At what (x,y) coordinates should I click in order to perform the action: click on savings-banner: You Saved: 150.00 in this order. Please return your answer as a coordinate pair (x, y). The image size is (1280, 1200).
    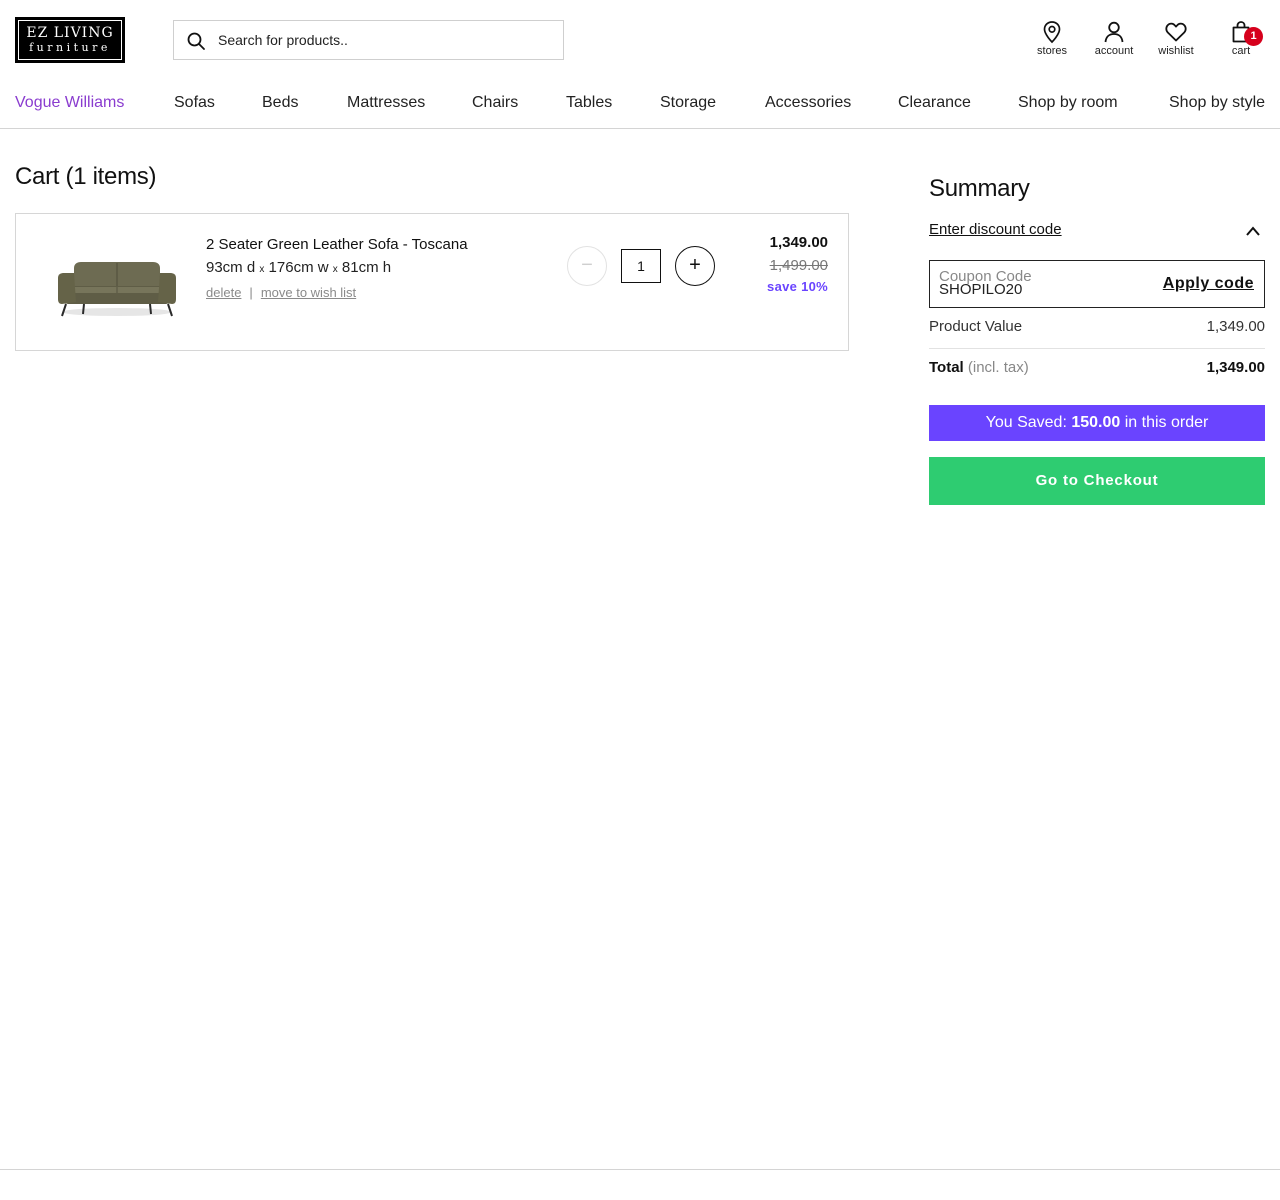
    Looking at the image, I should click on (1097, 423).